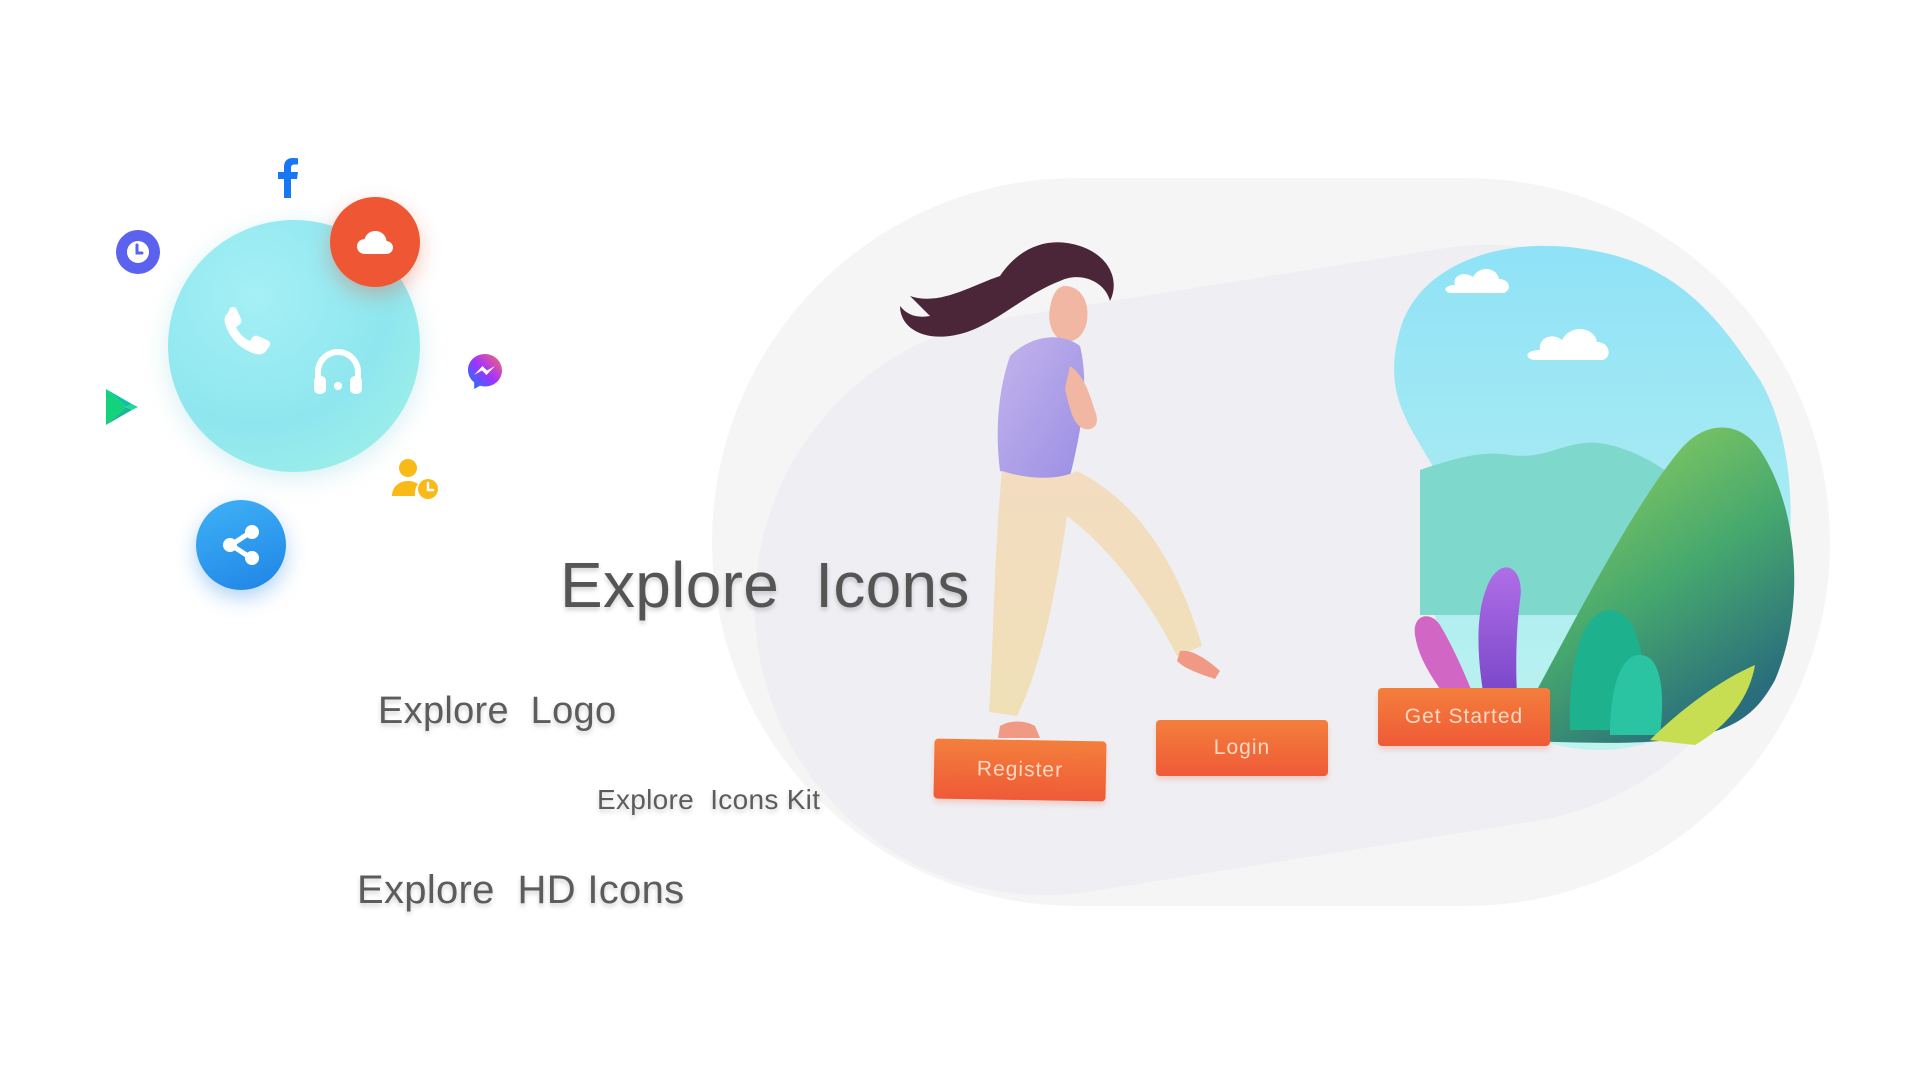  I want to click on login-label: Login, so click(1242, 747).